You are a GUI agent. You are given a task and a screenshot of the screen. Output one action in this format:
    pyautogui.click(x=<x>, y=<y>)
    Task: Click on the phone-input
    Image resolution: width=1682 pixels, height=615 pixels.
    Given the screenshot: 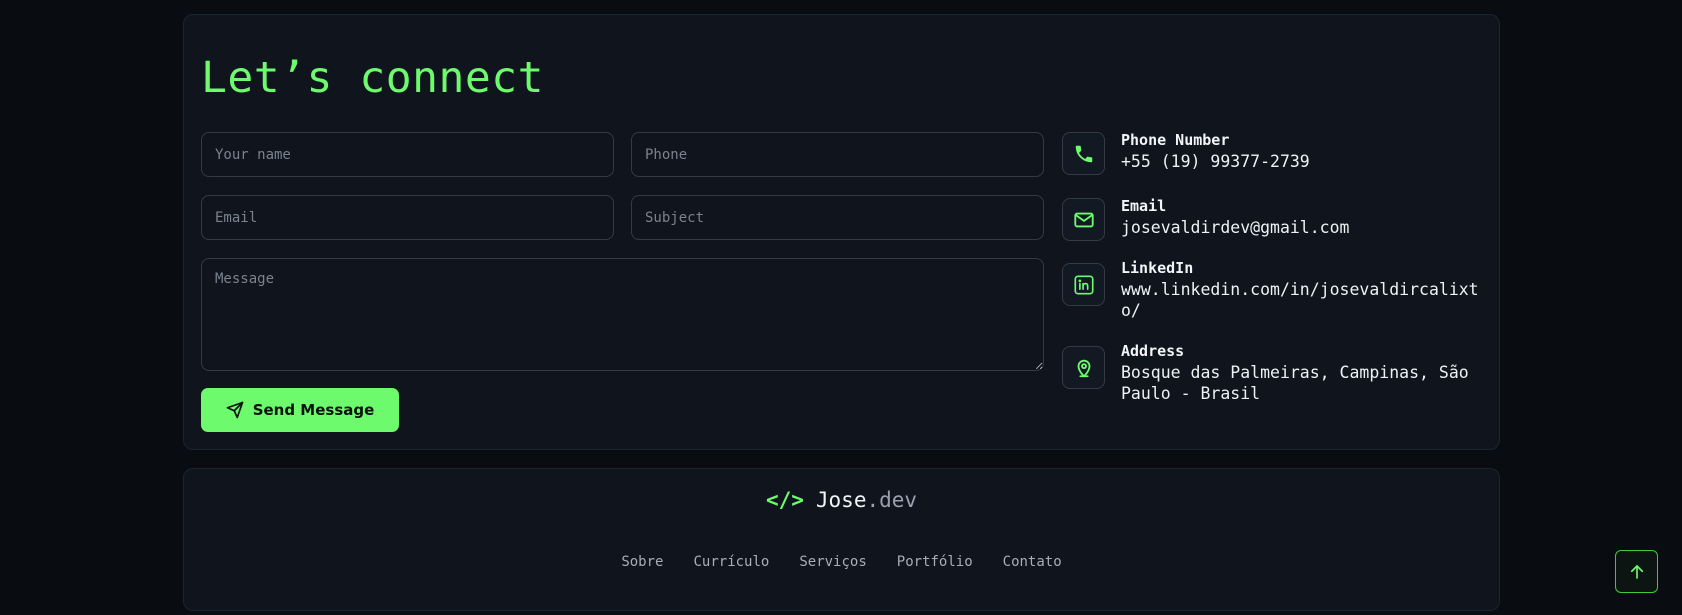 What is the action you would take?
    pyautogui.click(x=837, y=154)
    